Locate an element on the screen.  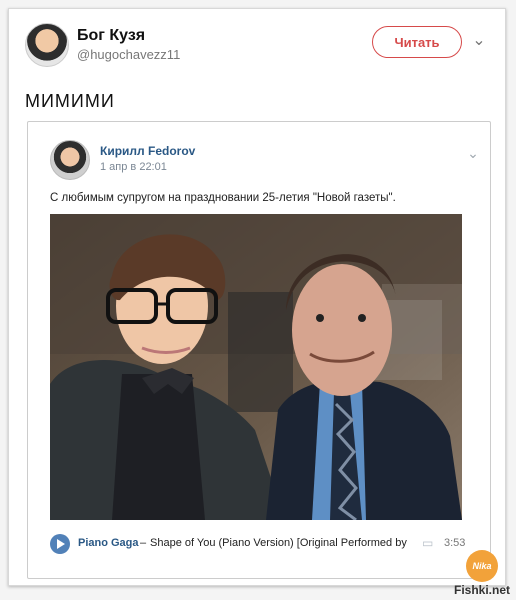
tweet-text: МИМИМИ is located at coordinates (70, 101).